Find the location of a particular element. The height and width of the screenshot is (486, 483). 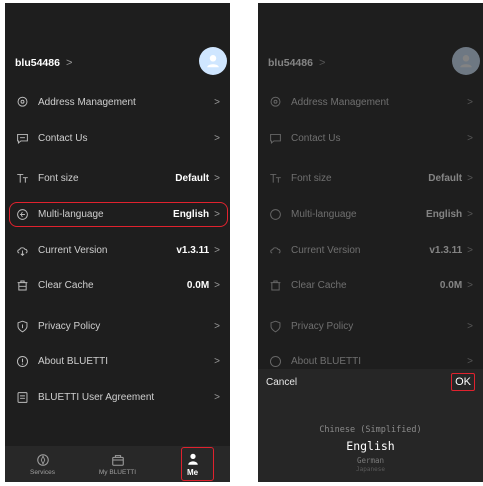

ok-button: OK is located at coordinates (463, 382).